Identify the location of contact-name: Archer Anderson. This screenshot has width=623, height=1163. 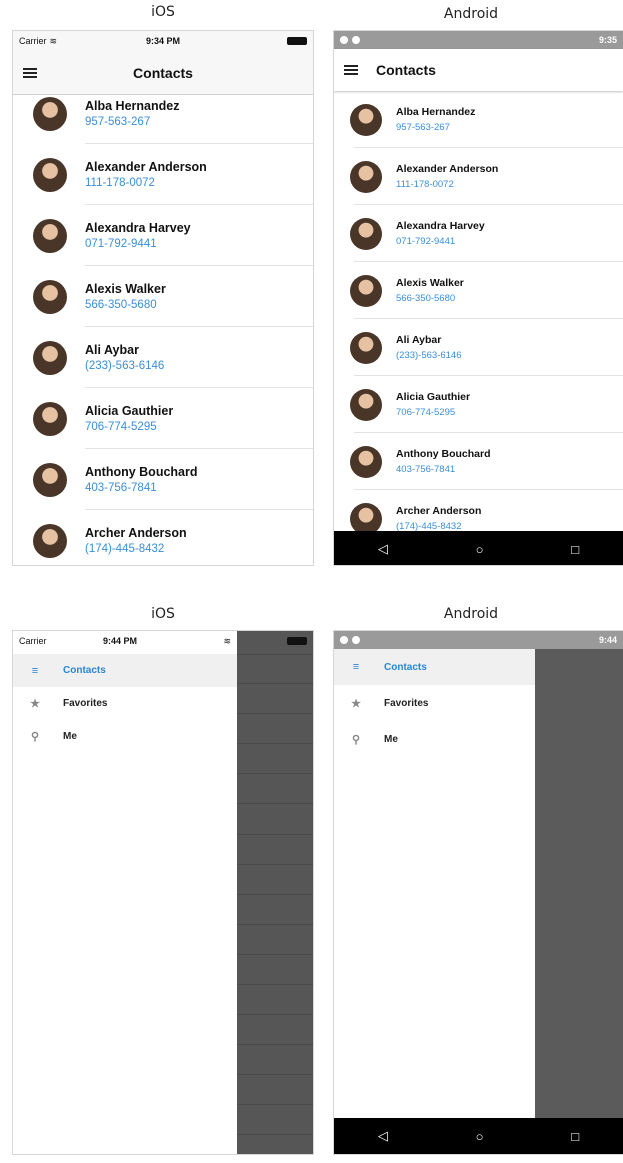
(439, 511).